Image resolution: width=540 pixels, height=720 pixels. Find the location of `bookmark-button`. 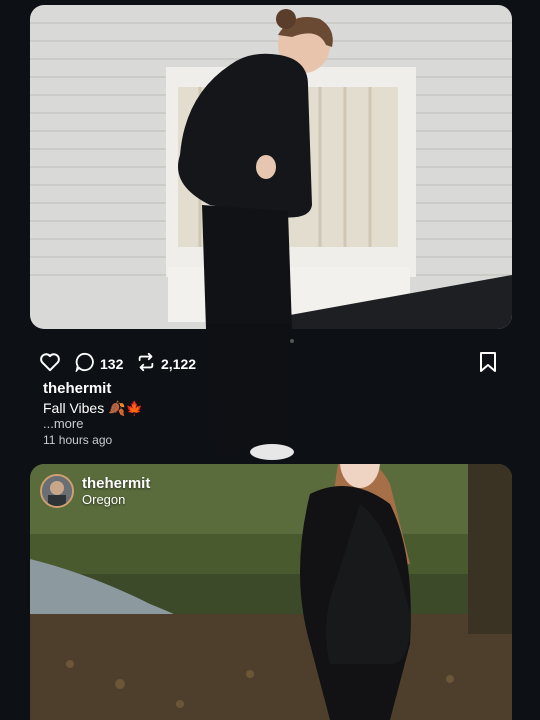

bookmark-button is located at coordinates (488, 363).